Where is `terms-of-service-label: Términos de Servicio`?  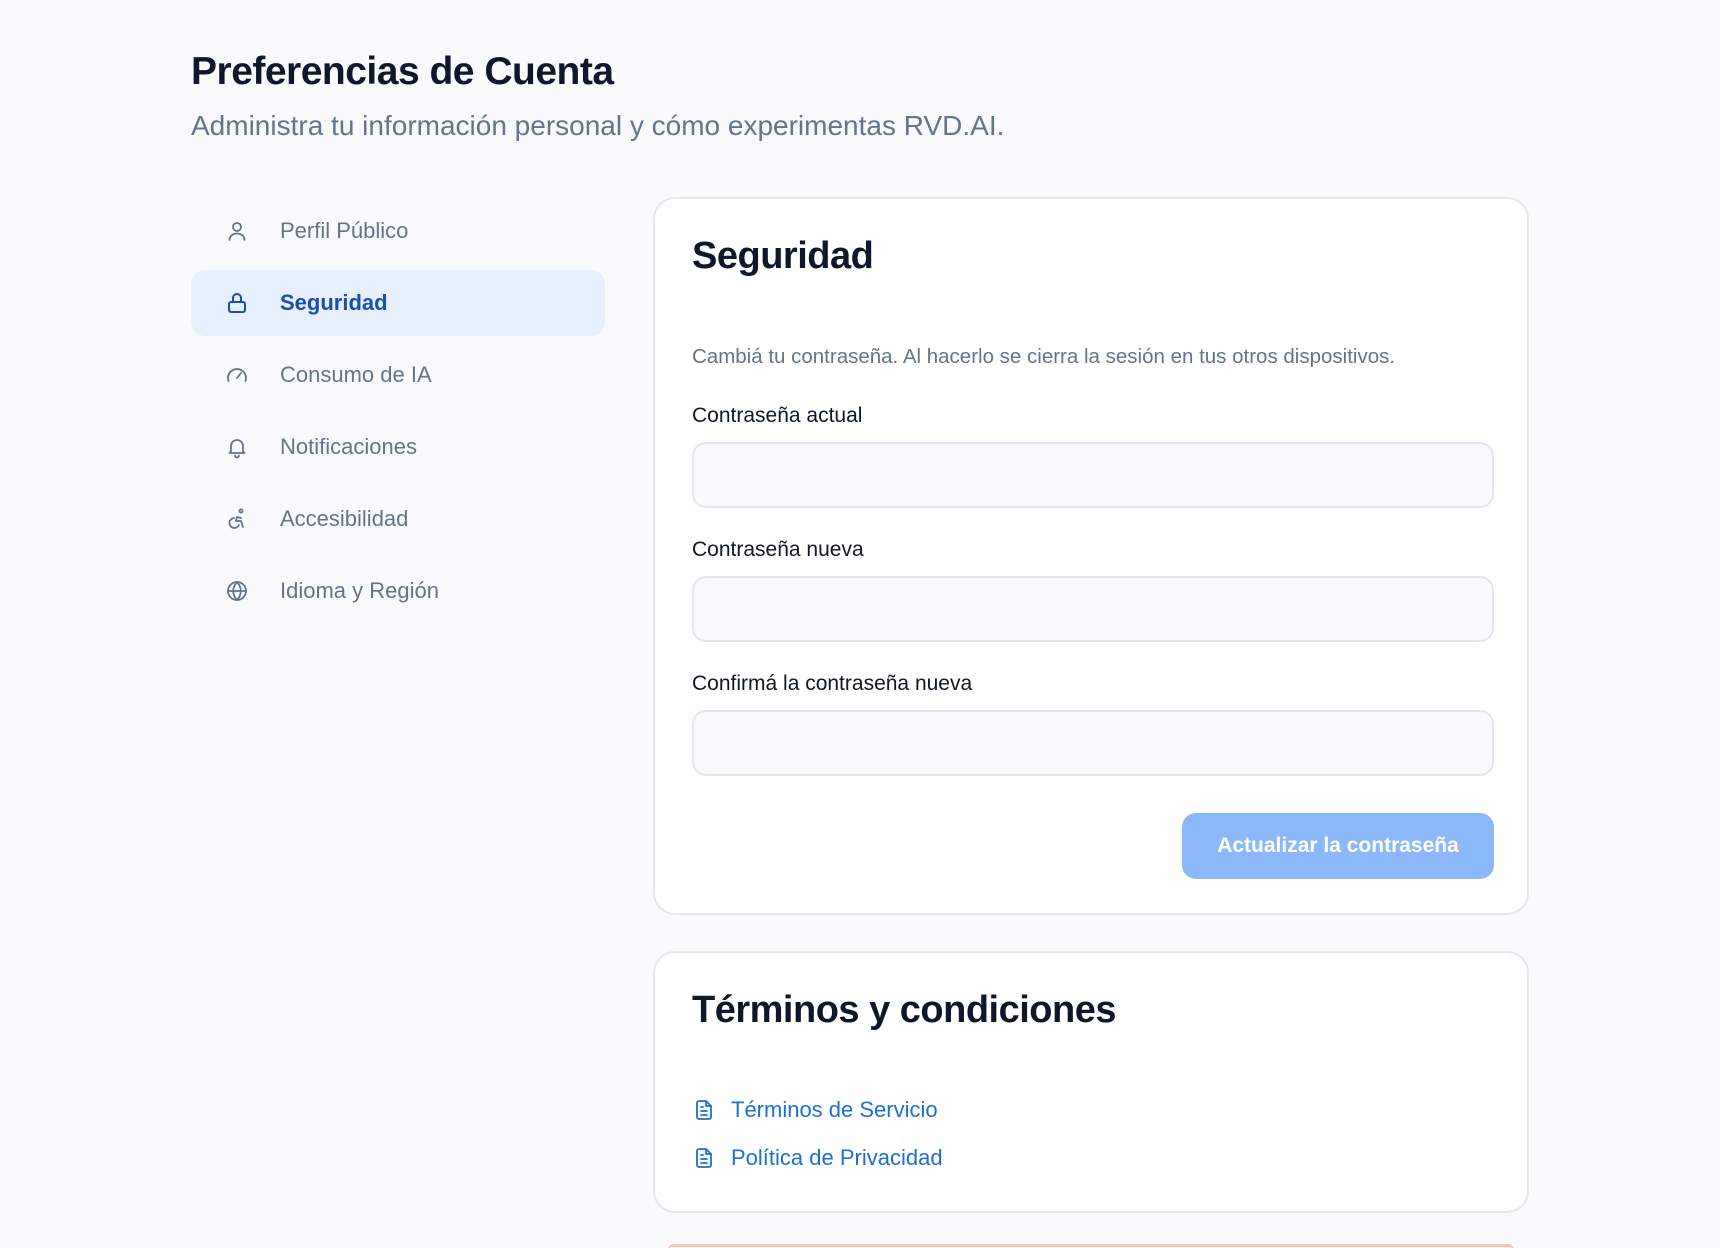 terms-of-service-label: Términos de Servicio is located at coordinates (834, 1109).